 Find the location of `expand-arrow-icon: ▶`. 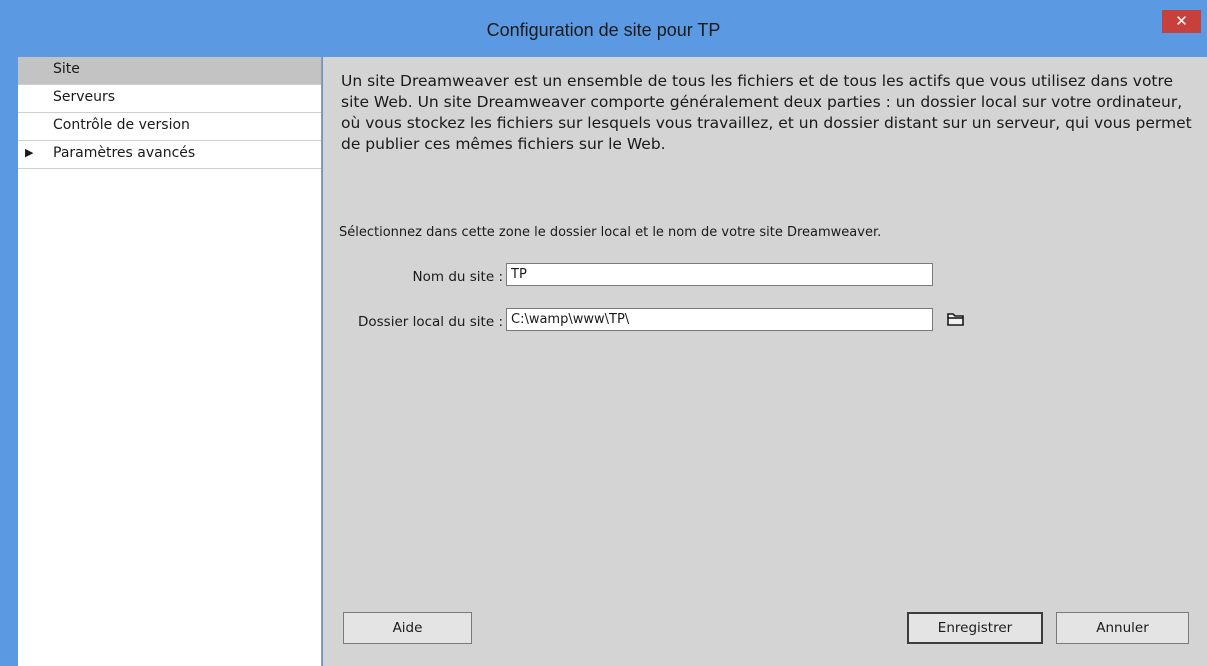

expand-arrow-icon: ▶ is located at coordinates (29, 152).